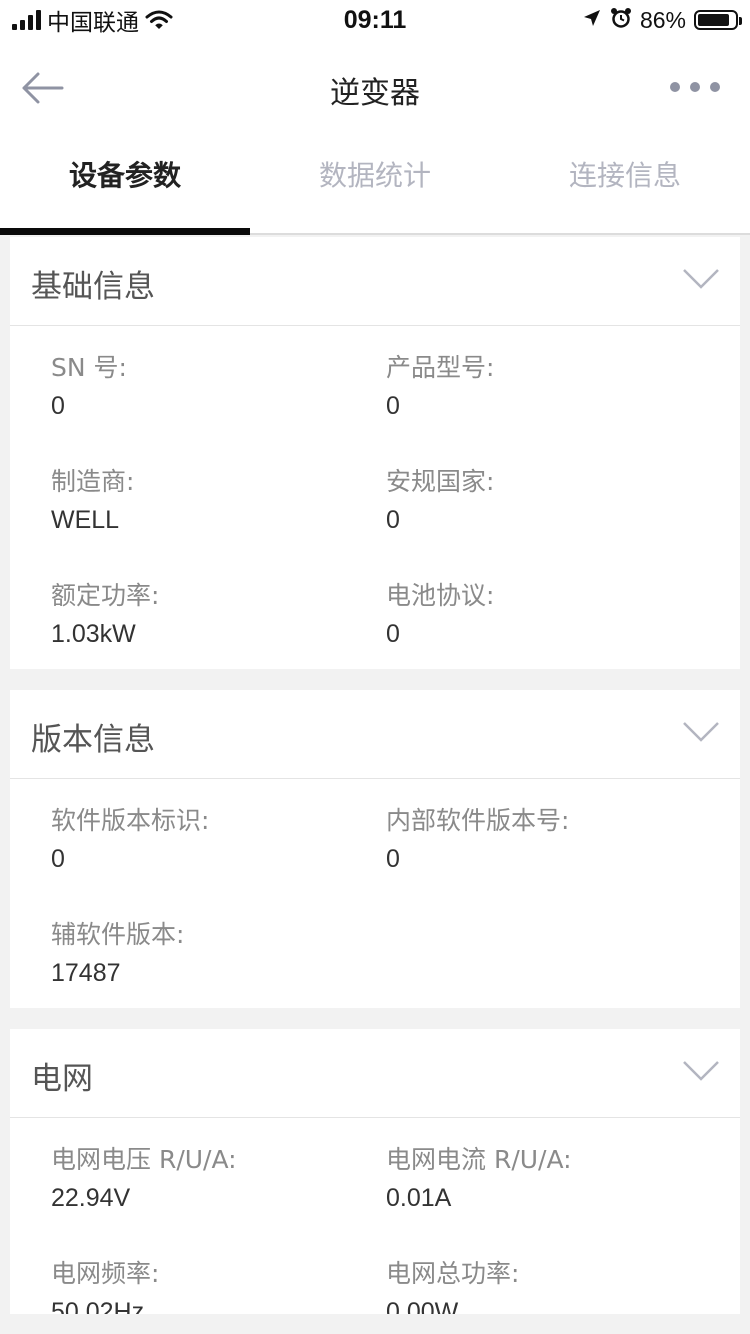 The height and width of the screenshot is (1334, 750). I want to click on battery-icon, so click(718, 20).